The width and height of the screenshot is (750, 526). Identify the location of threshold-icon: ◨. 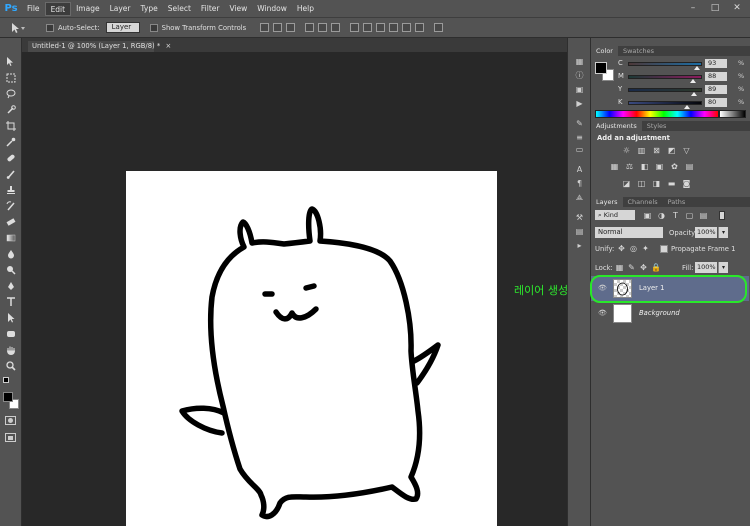
(656, 183).